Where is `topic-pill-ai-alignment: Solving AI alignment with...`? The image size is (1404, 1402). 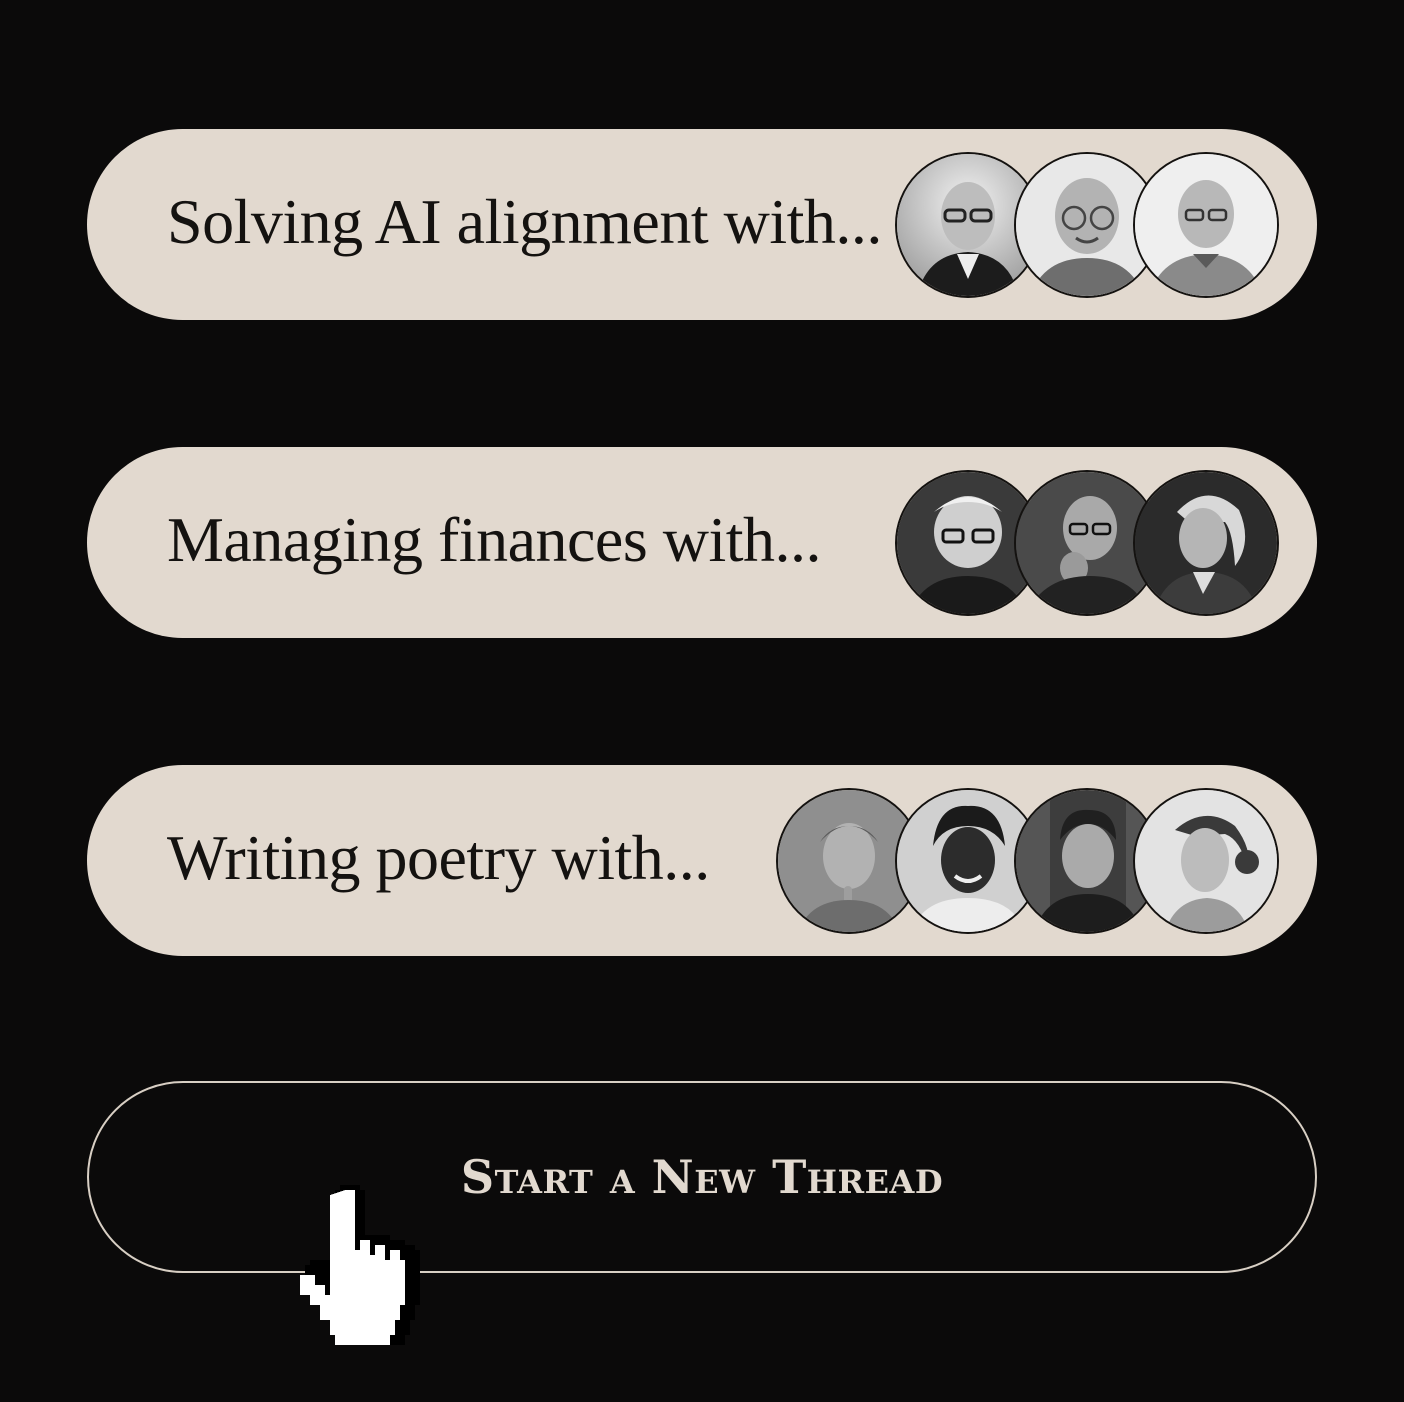 topic-pill-ai-alignment: Solving AI alignment with... is located at coordinates (702, 224).